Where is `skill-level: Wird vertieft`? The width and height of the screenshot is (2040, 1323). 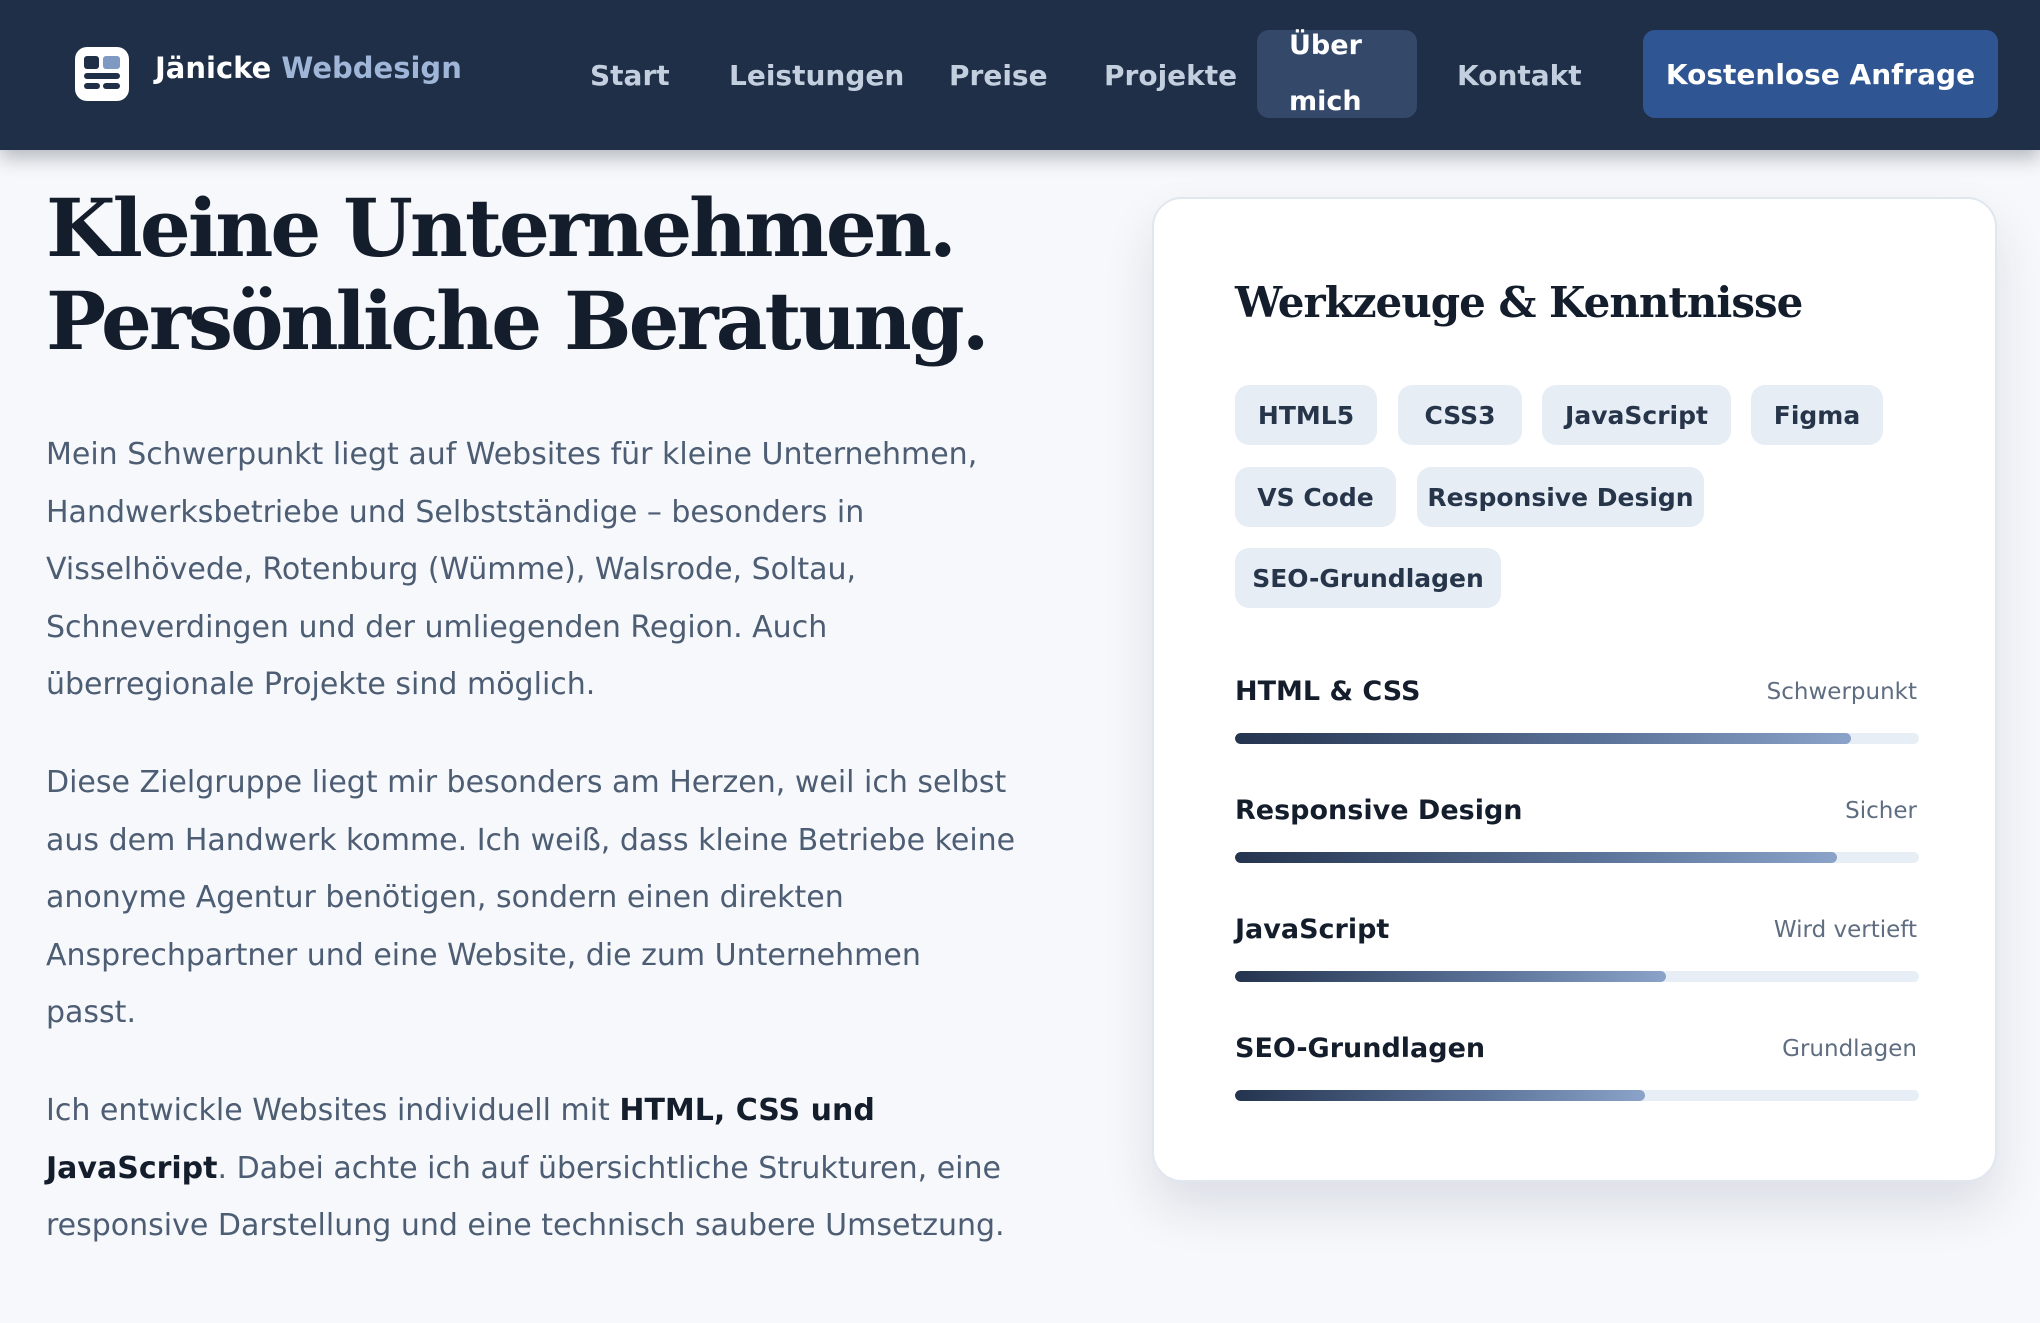 skill-level: Wird vertieft is located at coordinates (1845, 930).